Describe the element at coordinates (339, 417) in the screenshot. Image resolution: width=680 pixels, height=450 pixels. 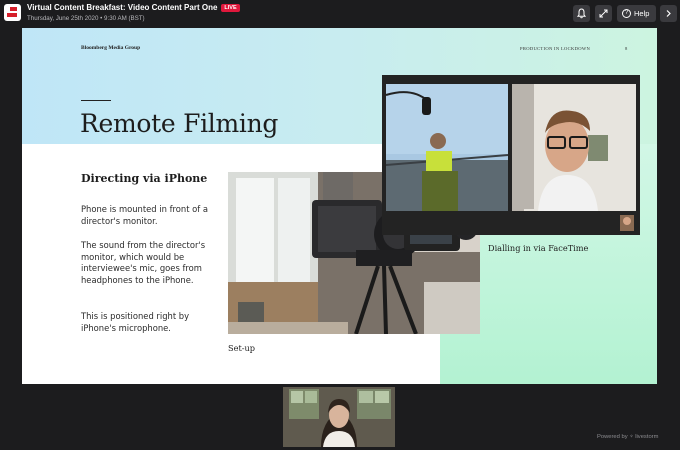
I see `presenter-video` at that location.